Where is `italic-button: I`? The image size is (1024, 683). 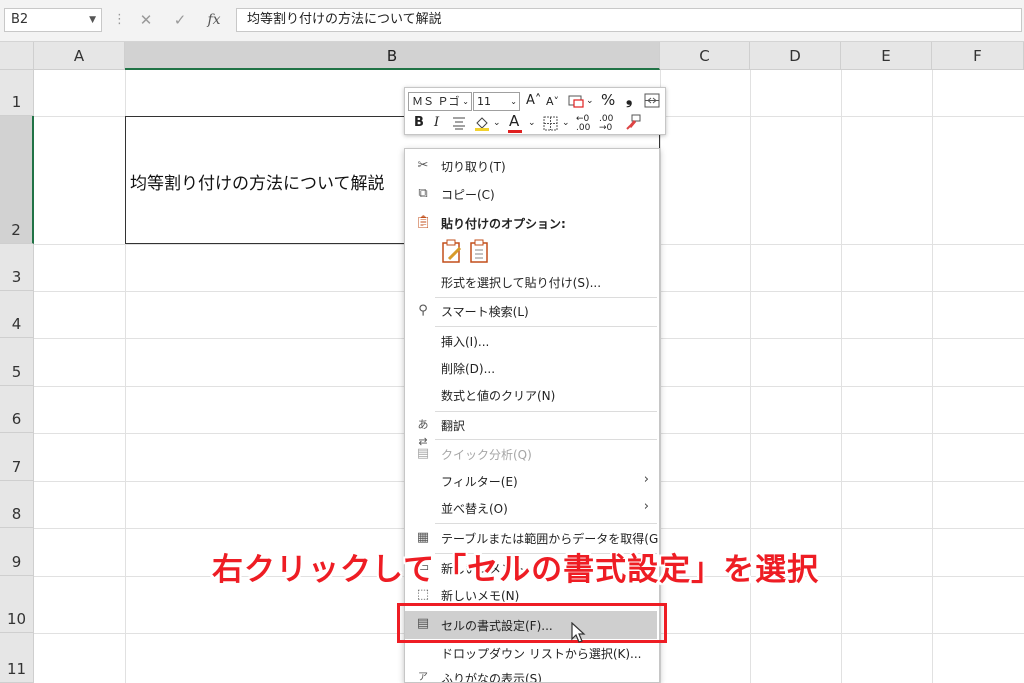
italic-button: I is located at coordinates (436, 123).